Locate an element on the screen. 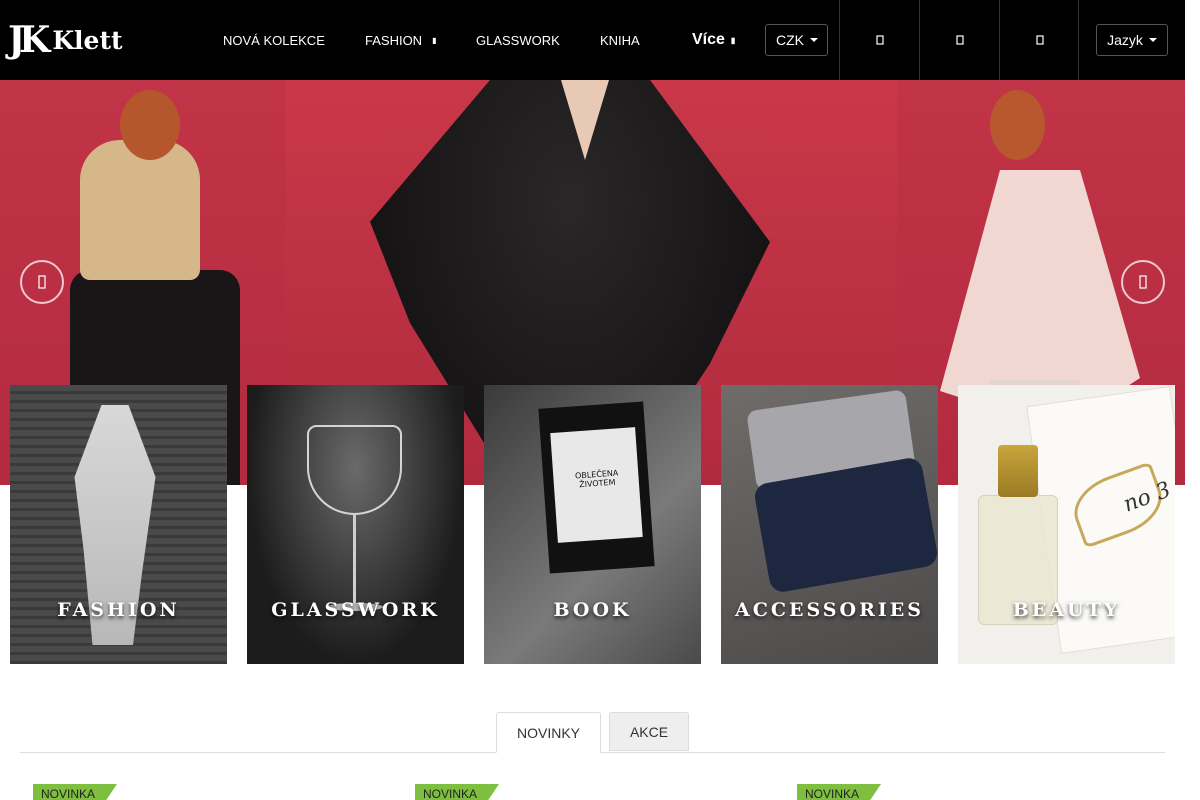 This screenshot has height=800, width=1200. hero-model-left-jacket is located at coordinates (140, 210).